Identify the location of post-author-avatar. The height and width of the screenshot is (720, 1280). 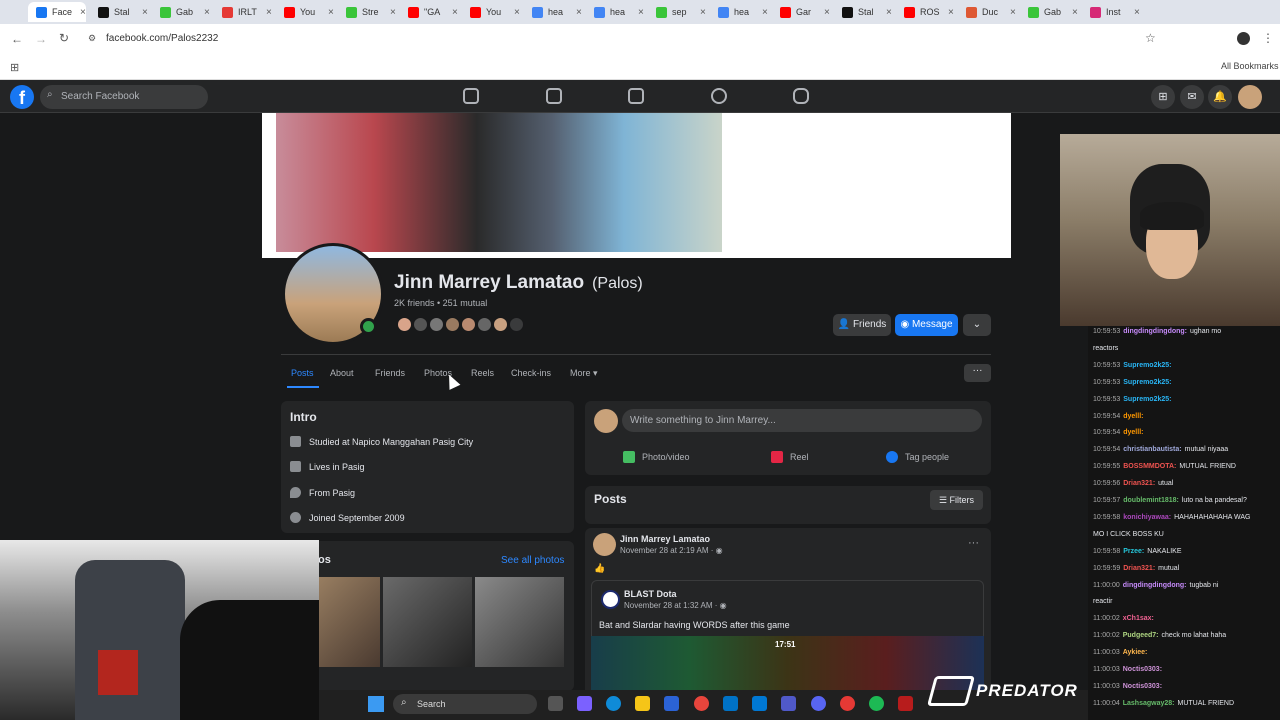
(604, 544).